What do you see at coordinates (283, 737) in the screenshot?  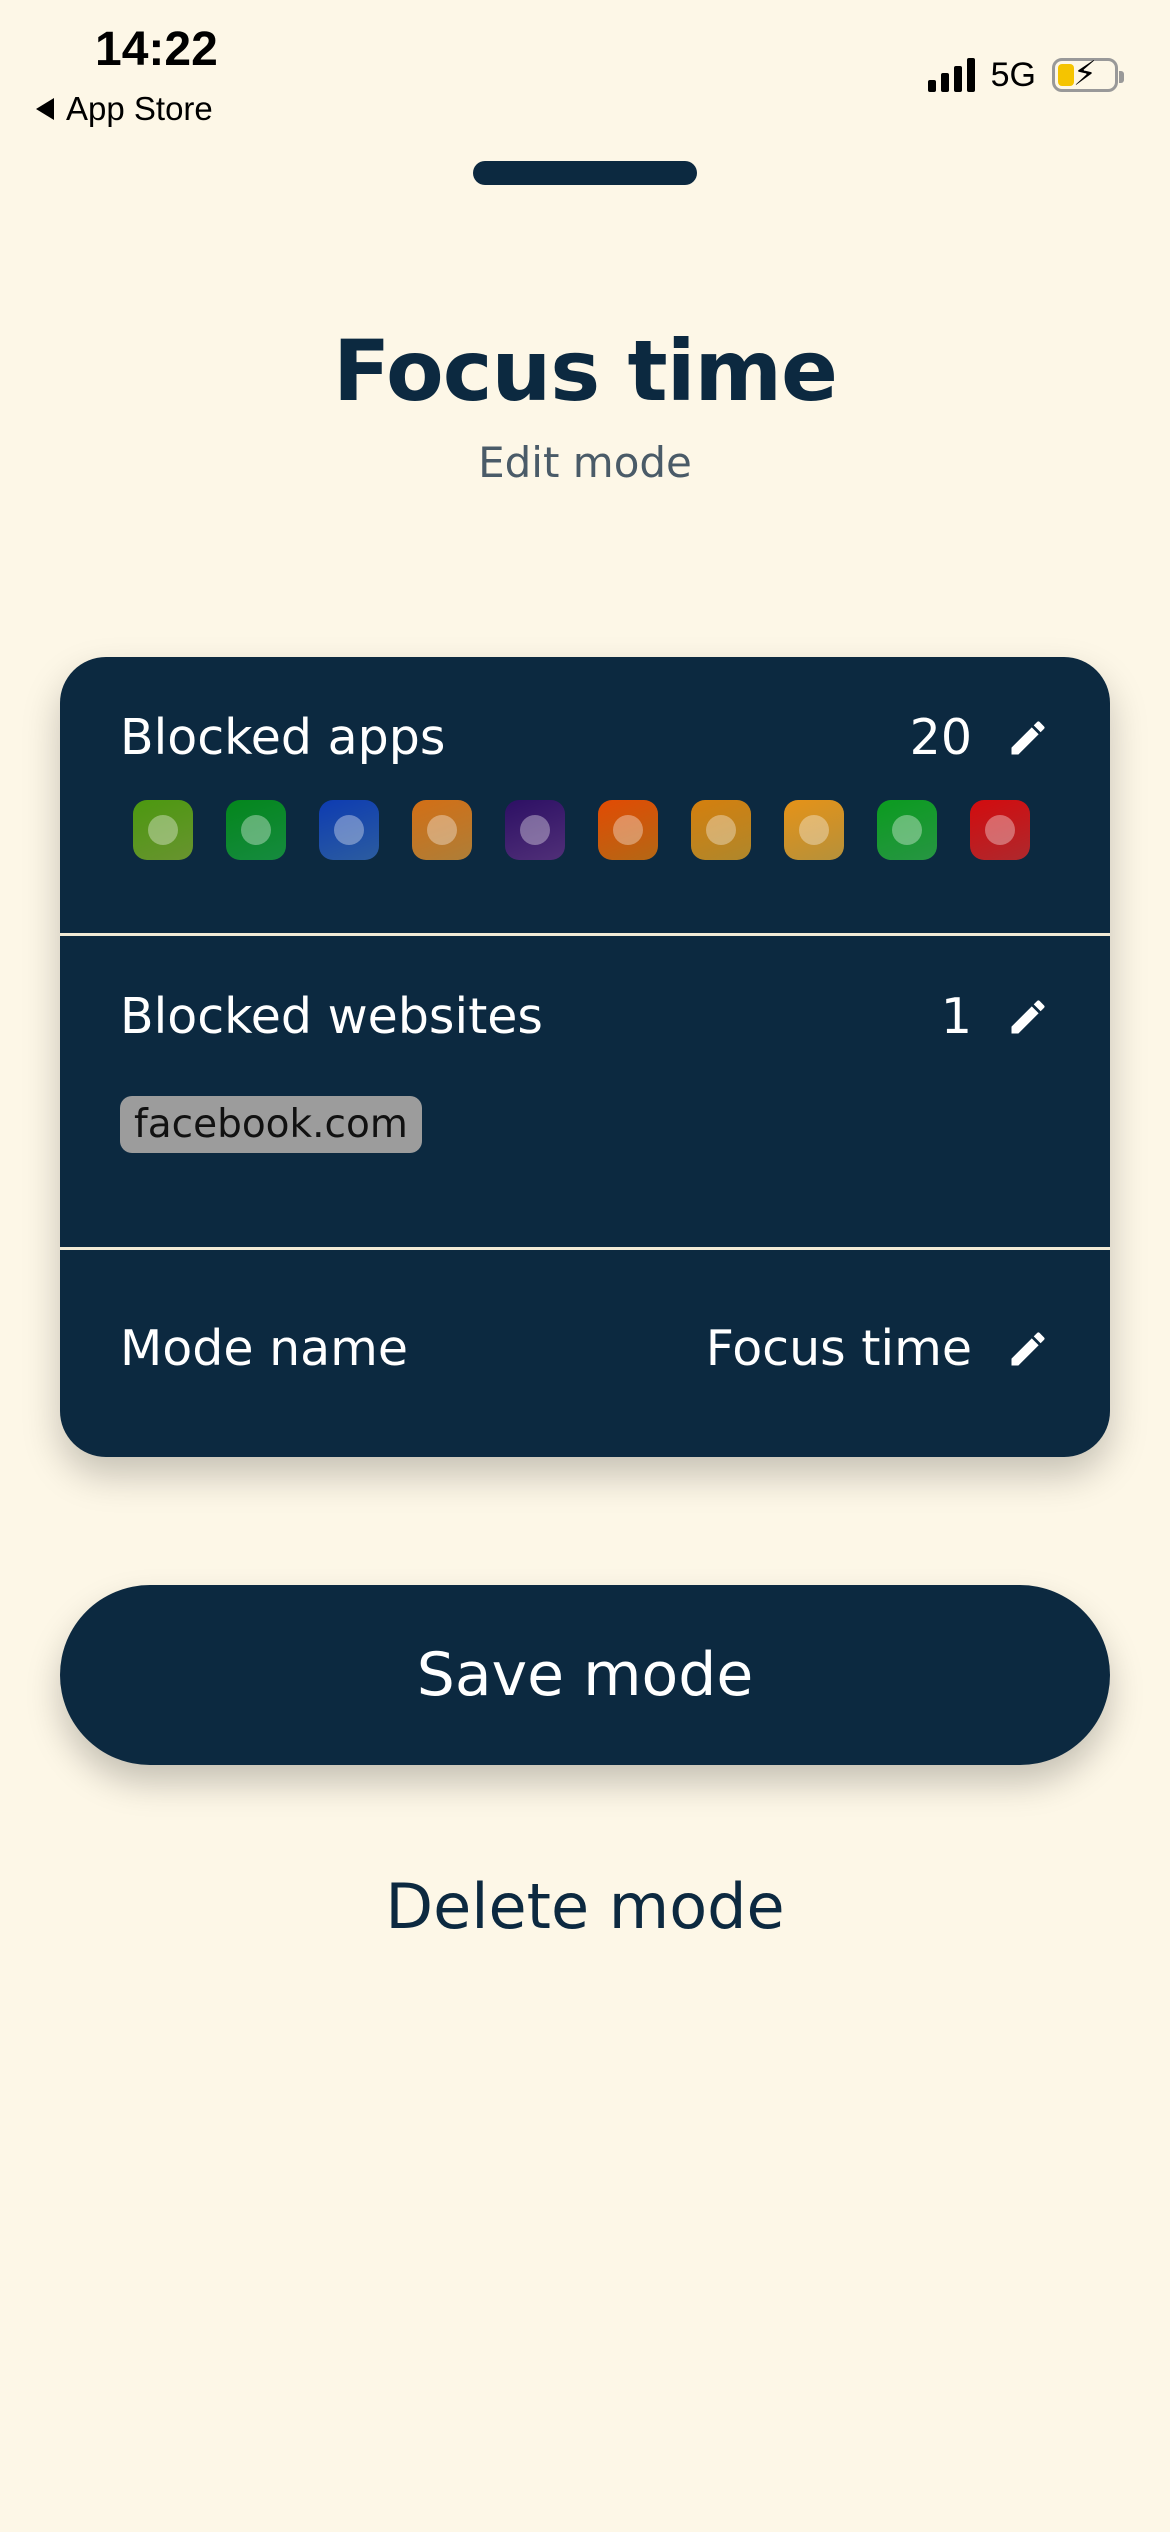 I see `blocked-apps-label: Blocked apps` at bounding box center [283, 737].